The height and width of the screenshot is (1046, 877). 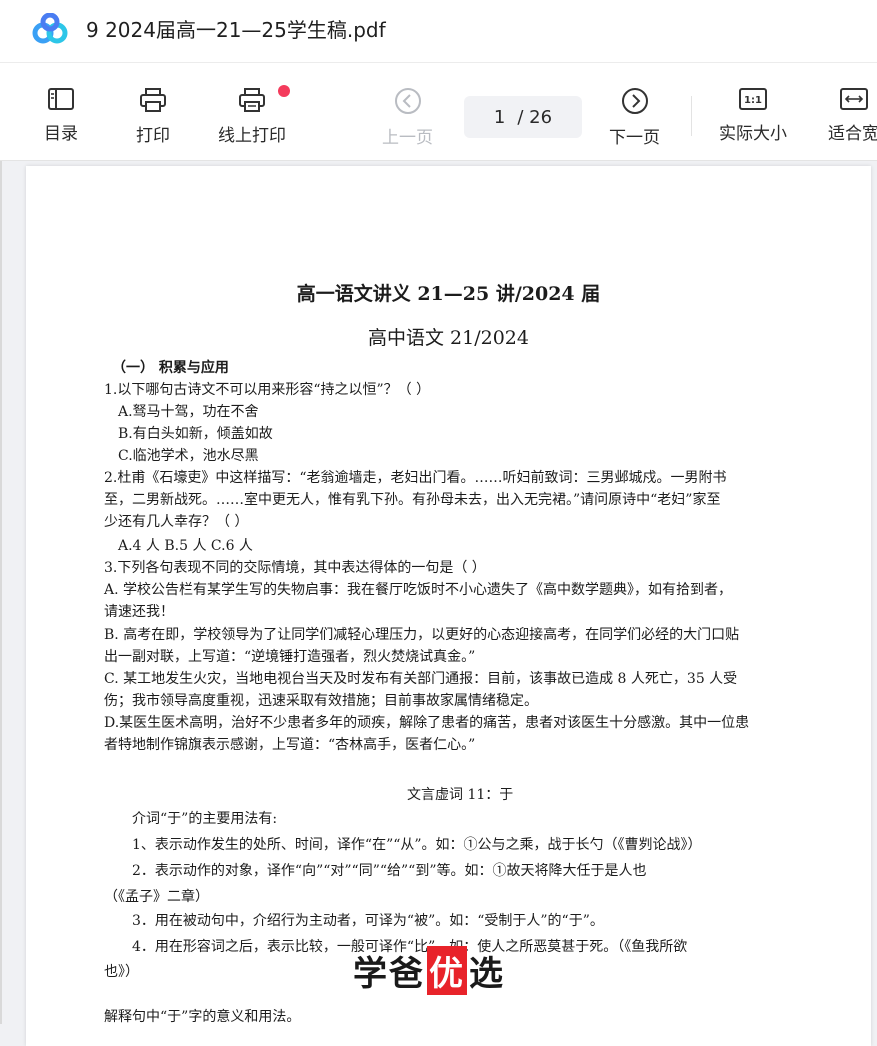 I want to click on section-heading-2: 文言虚词 11：于, so click(x=460, y=795).